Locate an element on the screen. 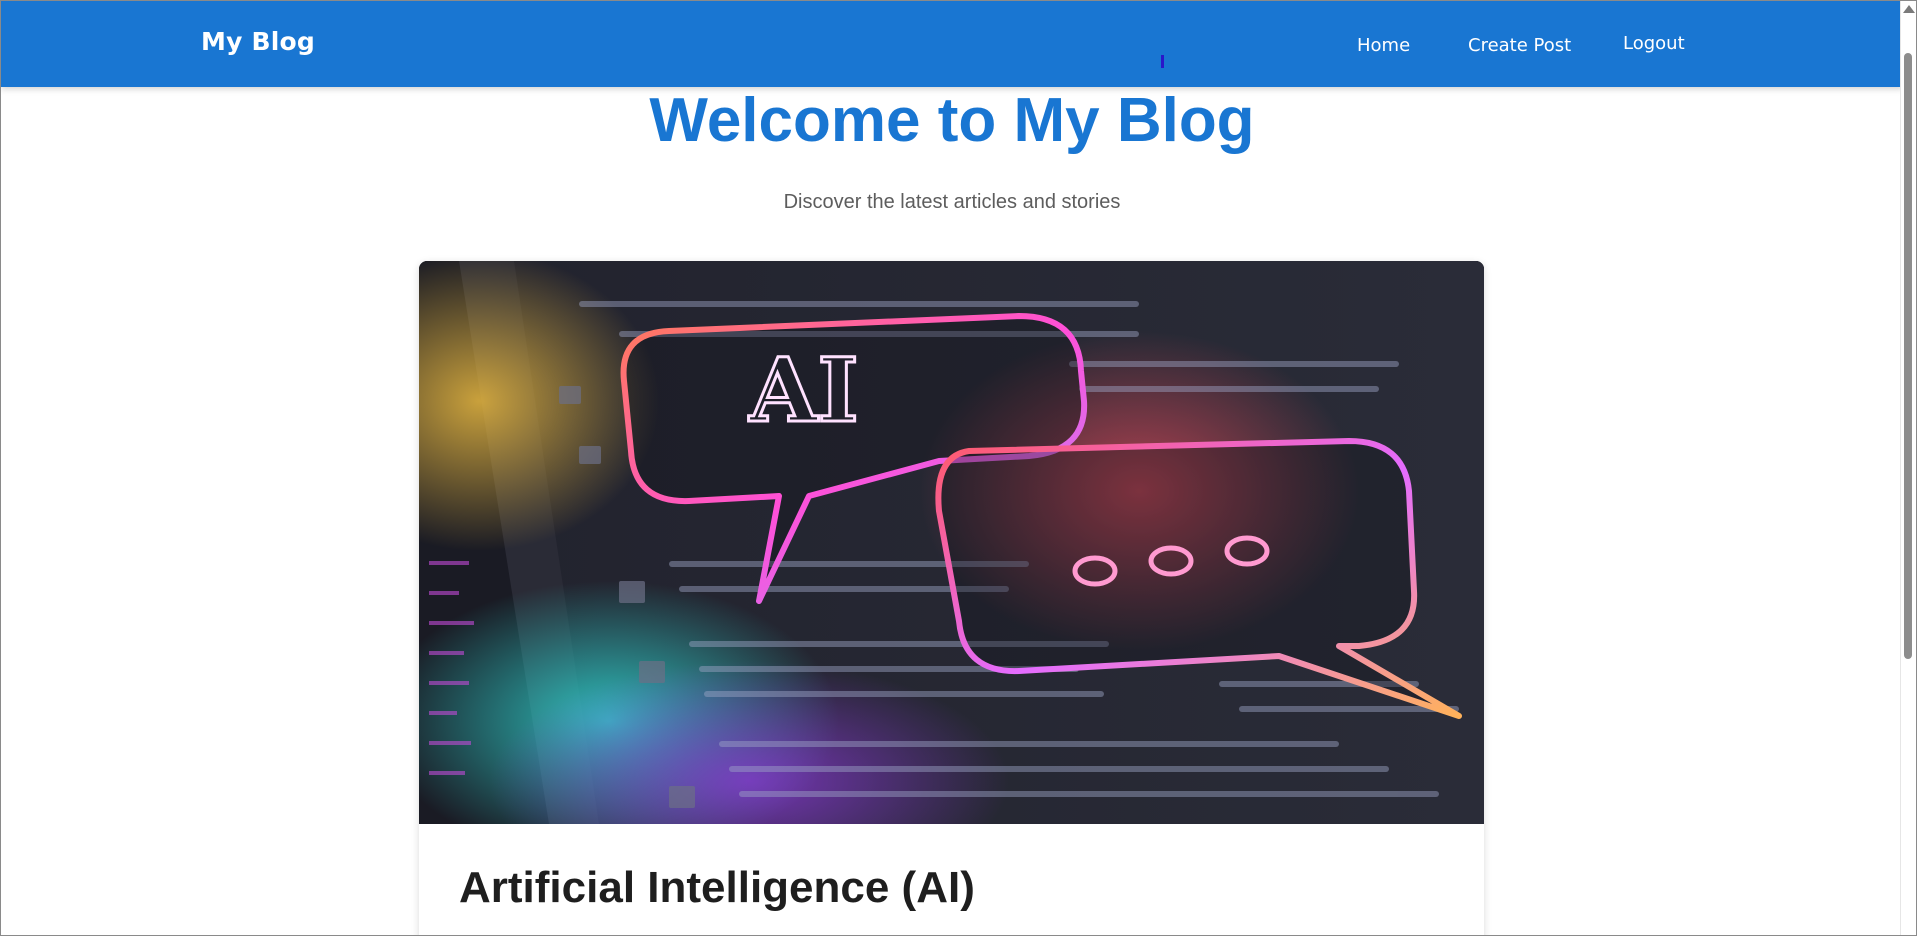 The width and height of the screenshot is (1917, 936). nav-link-create-post: Create Post is located at coordinates (1519, 45).